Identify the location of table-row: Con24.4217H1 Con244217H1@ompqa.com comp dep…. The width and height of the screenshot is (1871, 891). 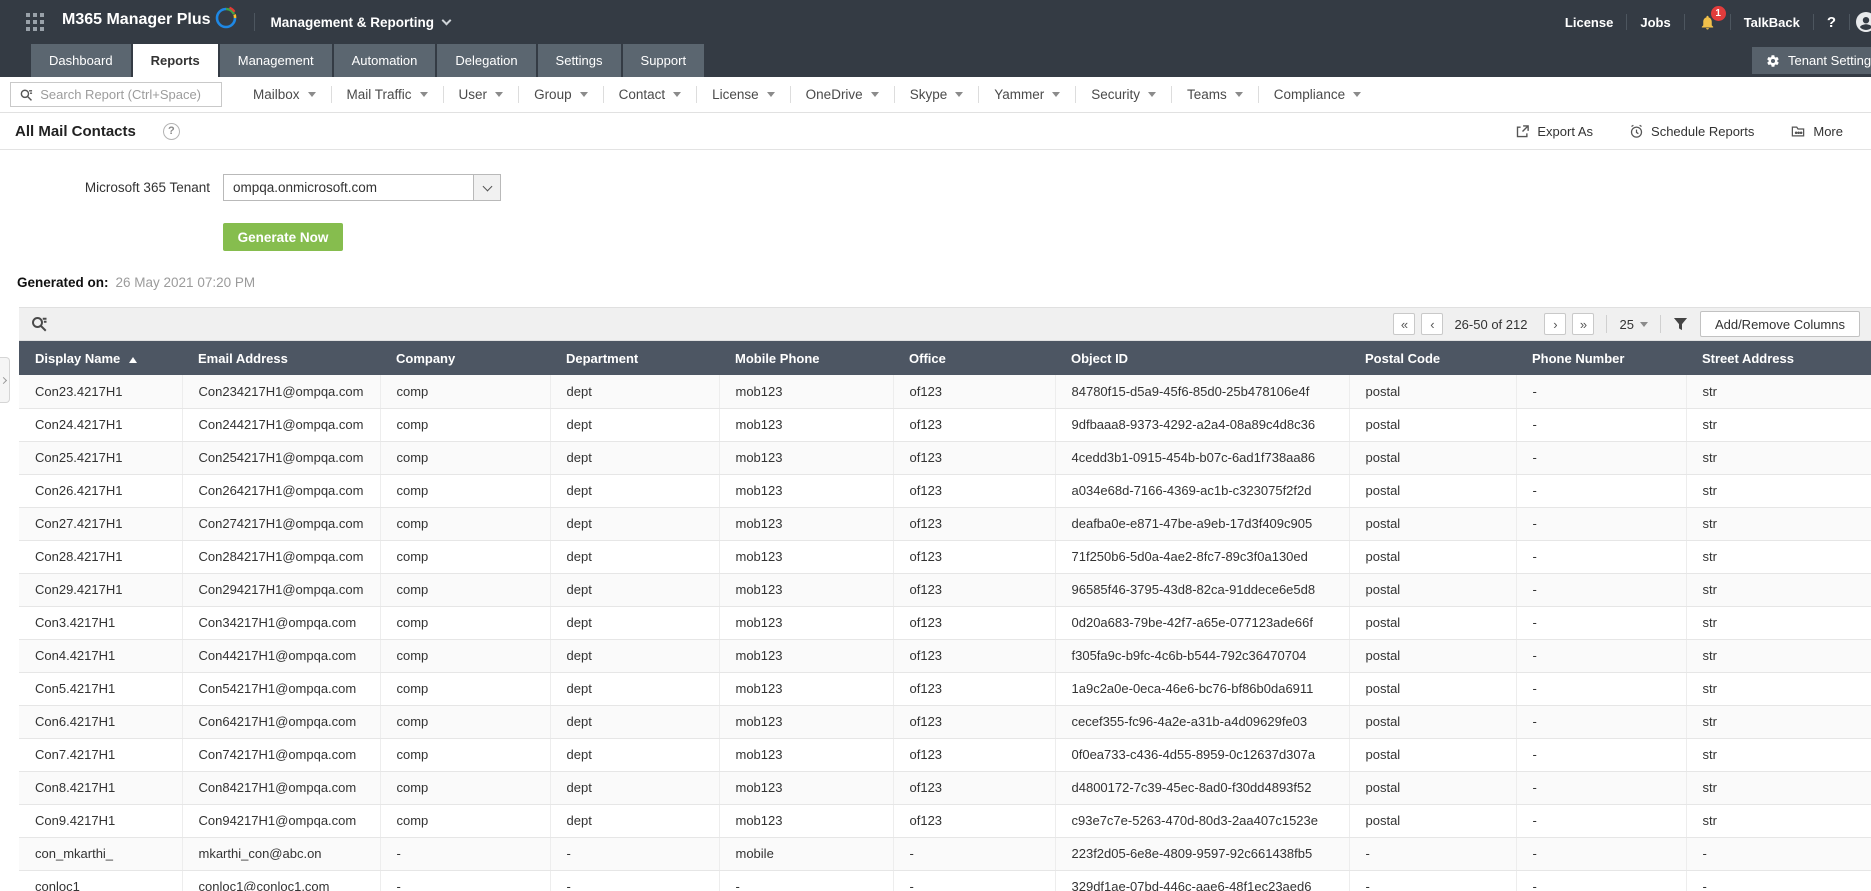
(945, 425).